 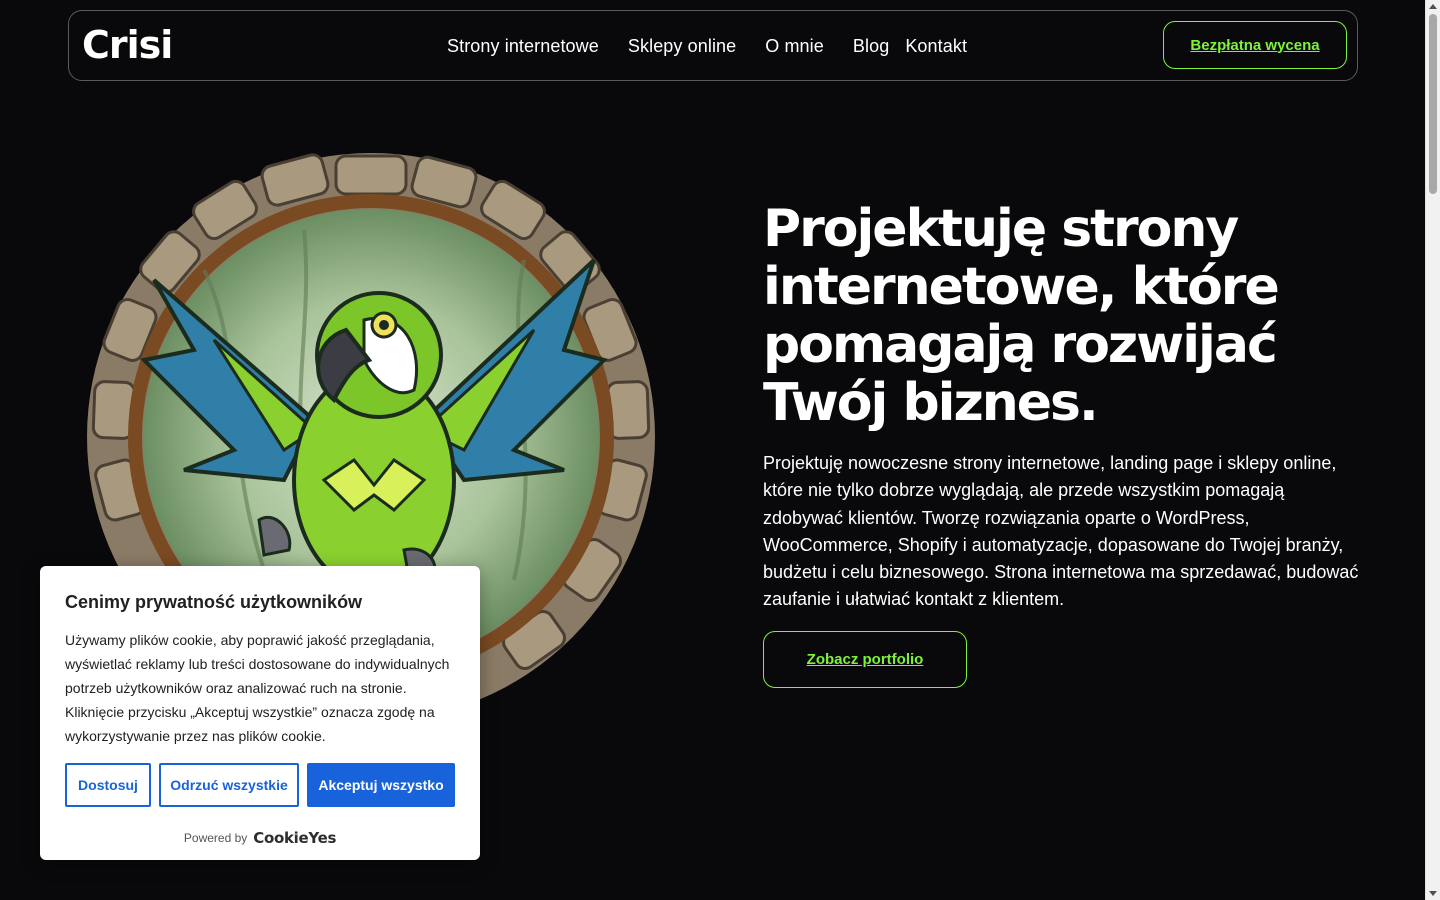 What do you see at coordinates (871, 46) in the screenshot?
I see `nav-blog: Blog` at bounding box center [871, 46].